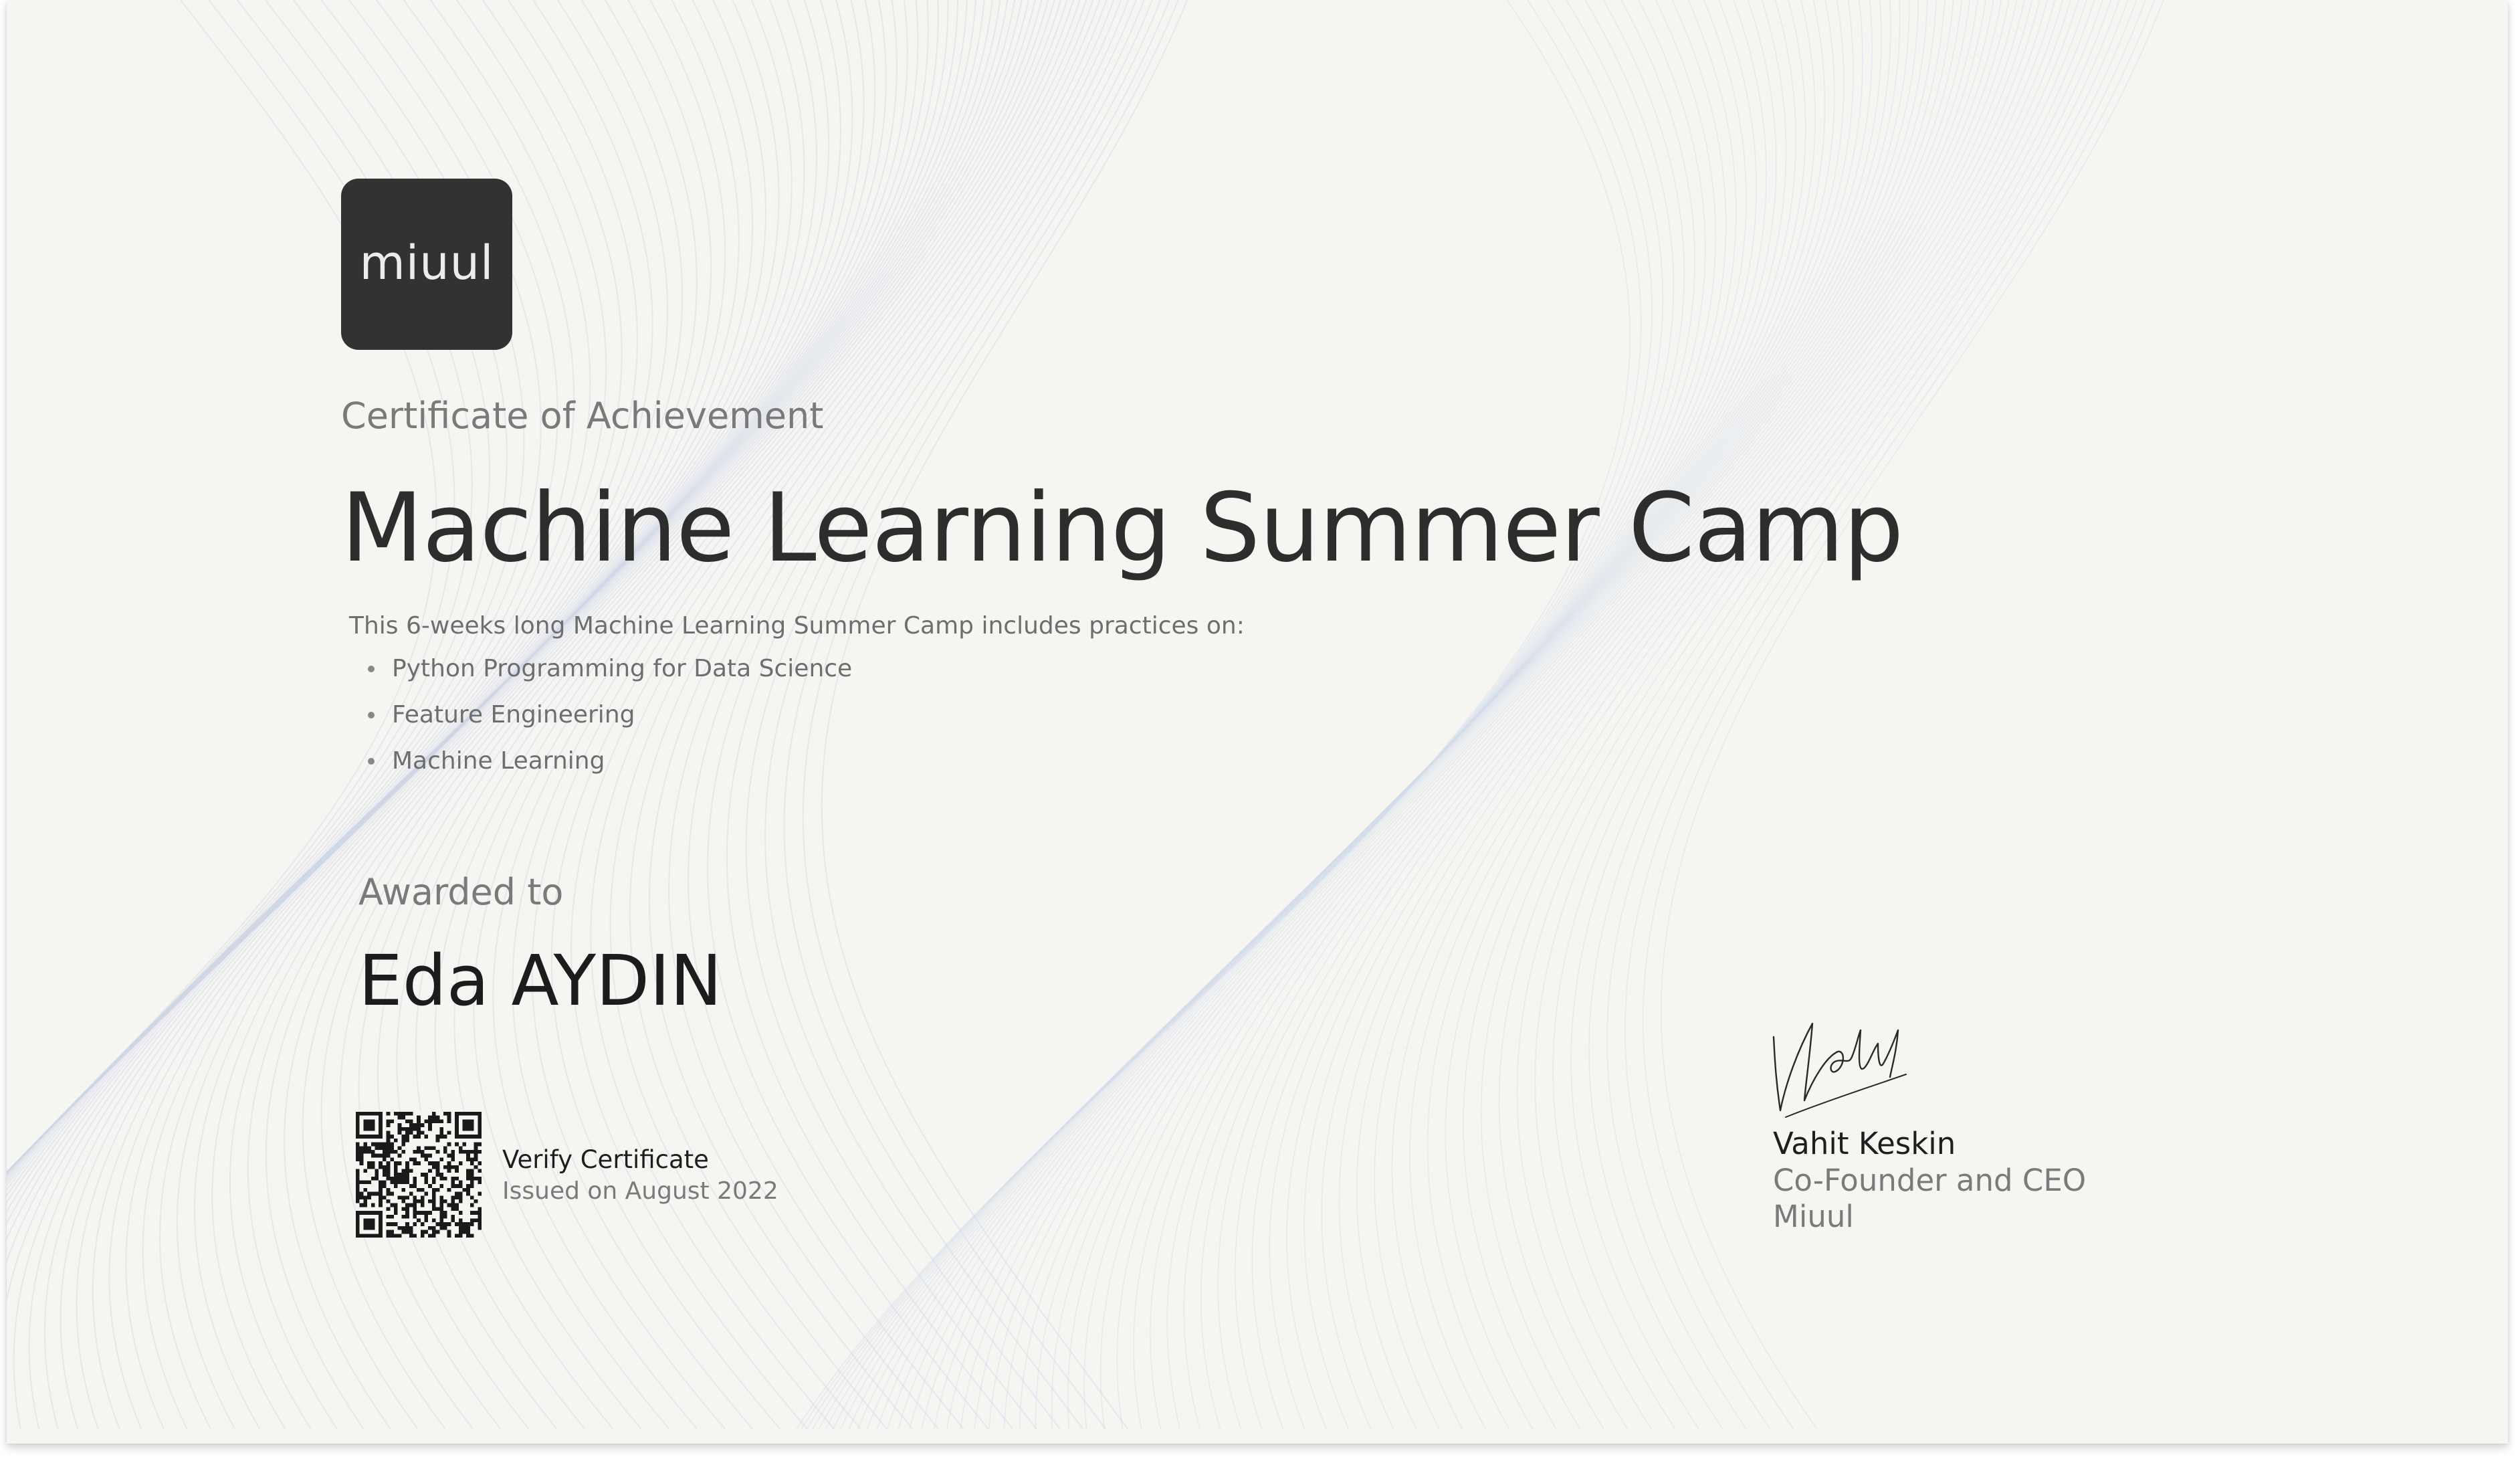 Image resolution: width=2520 pixels, height=1461 pixels. I want to click on practice-item: Feature Engineering, so click(610, 723).